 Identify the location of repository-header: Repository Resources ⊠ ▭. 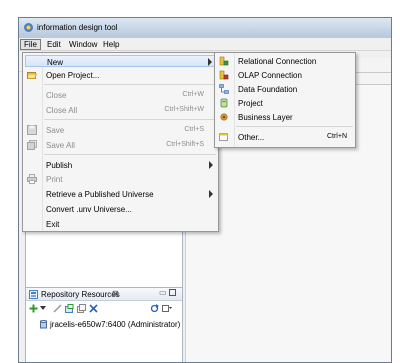
(104, 294).